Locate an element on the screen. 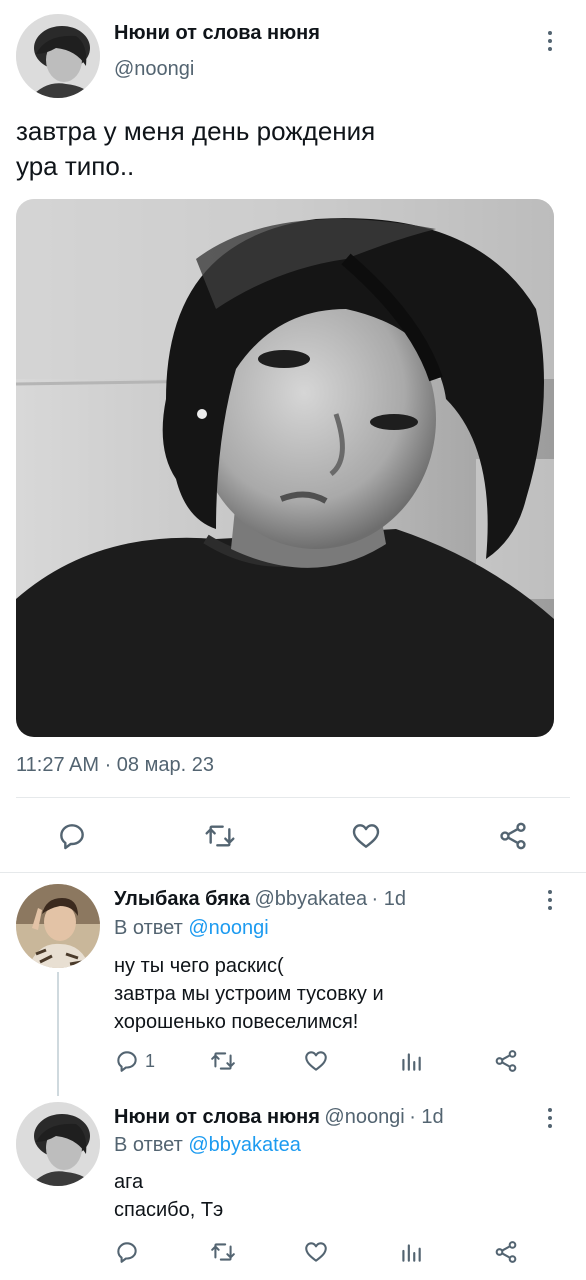  reply-to-line: В ответ @noongi is located at coordinates (191, 928).